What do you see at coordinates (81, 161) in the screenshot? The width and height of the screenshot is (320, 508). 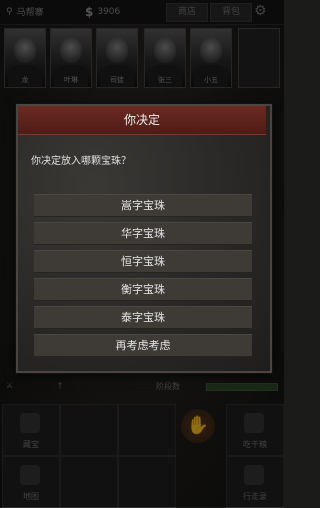 I see `dialog-prompt: 你决定放入哪颗宝珠？` at bounding box center [81, 161].